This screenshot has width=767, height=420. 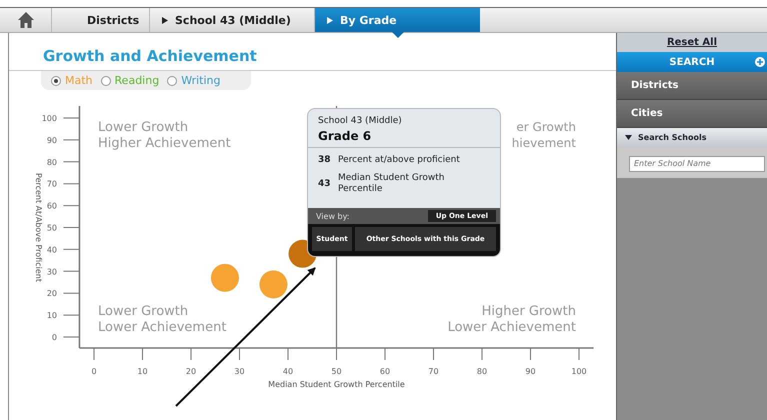 I want to click on y-axis-label: Percent At/Above Proficient, so click(x=38, y=227).